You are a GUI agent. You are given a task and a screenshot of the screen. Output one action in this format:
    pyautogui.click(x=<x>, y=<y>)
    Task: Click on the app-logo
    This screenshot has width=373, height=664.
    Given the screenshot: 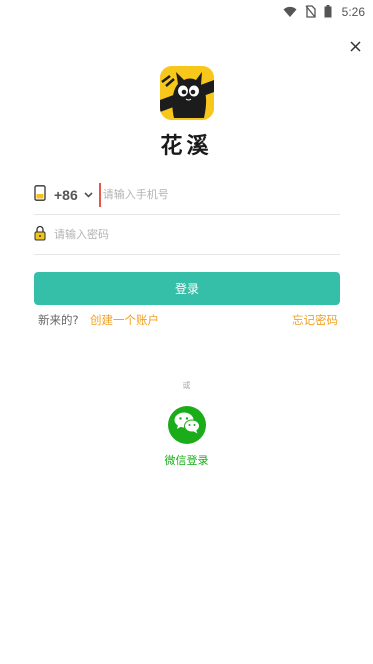 What is the action you would take?
    pyautogui.click(x=187, y=93)
    